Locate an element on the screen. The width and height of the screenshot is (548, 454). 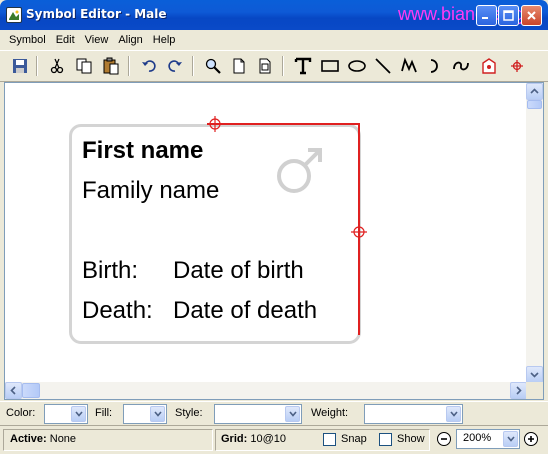
zoom-dropdown-button is located at coordinates (510, 439).